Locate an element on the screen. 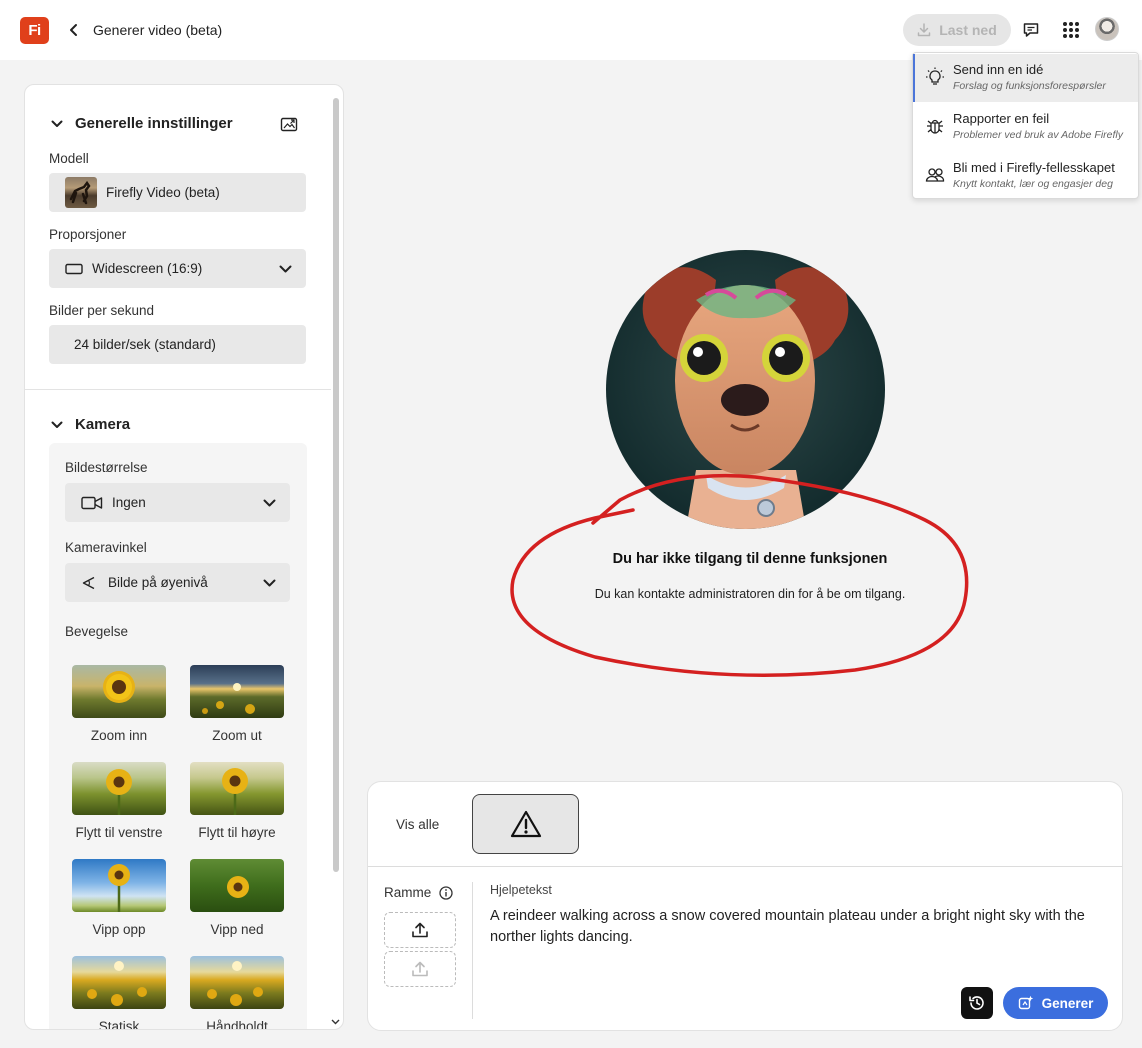 The width and height of the screenshot is (1142, 1048). fps-select: 24 bilder/sek (standard) is located at coordinates (177, 344).